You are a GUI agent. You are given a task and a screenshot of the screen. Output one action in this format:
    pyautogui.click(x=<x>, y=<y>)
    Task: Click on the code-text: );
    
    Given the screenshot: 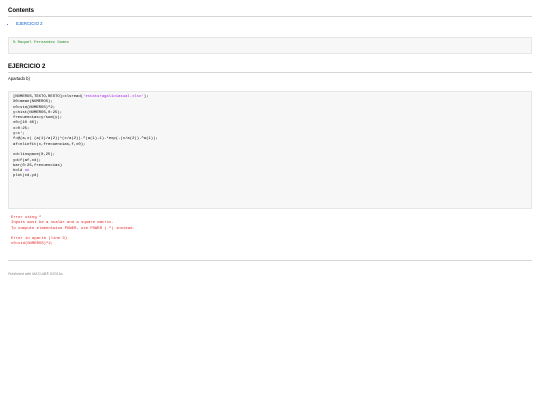 What is the action you would take?
    pyautogui.click(x=146, y=97)
    